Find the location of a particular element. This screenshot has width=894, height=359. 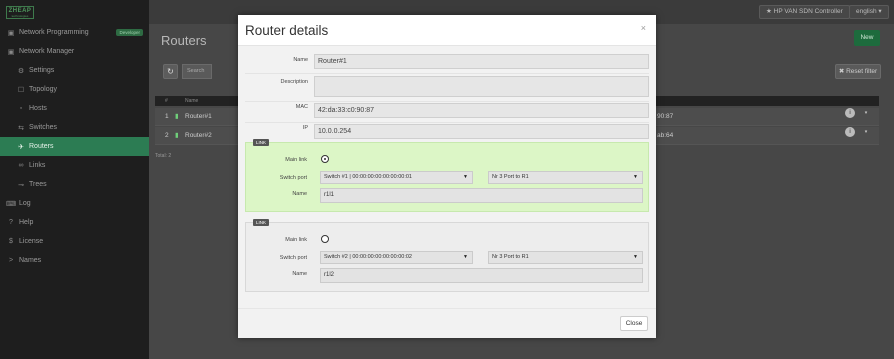

network-icon: ▣ is located at coordinates (11, 52).